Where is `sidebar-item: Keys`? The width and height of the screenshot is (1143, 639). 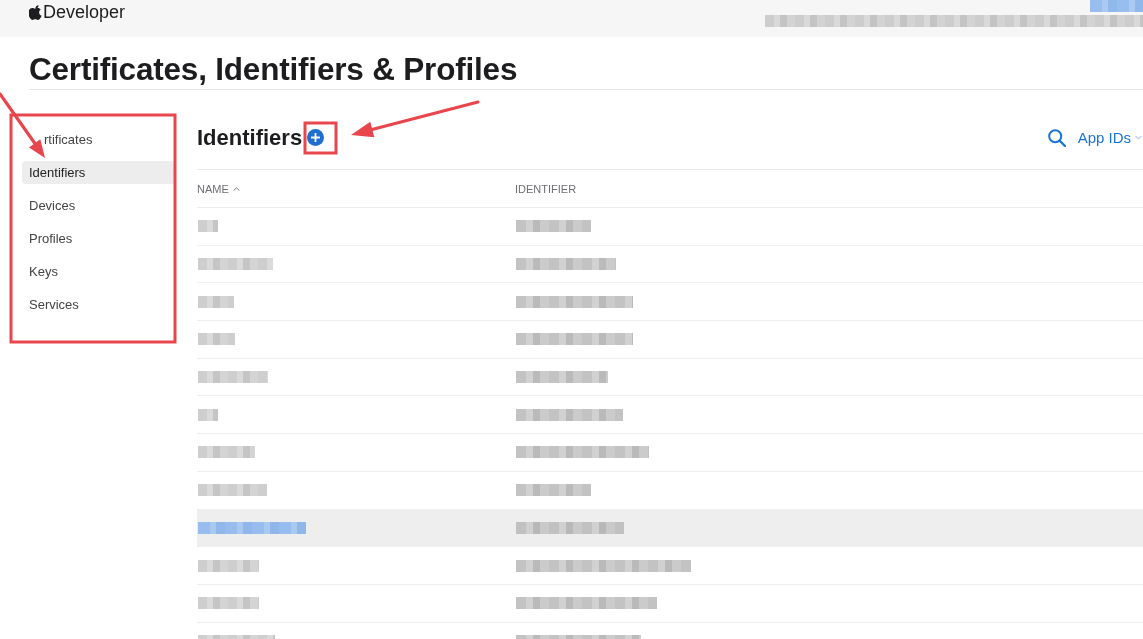 sidebar-item: Keys is located at coordinates (98, 271).